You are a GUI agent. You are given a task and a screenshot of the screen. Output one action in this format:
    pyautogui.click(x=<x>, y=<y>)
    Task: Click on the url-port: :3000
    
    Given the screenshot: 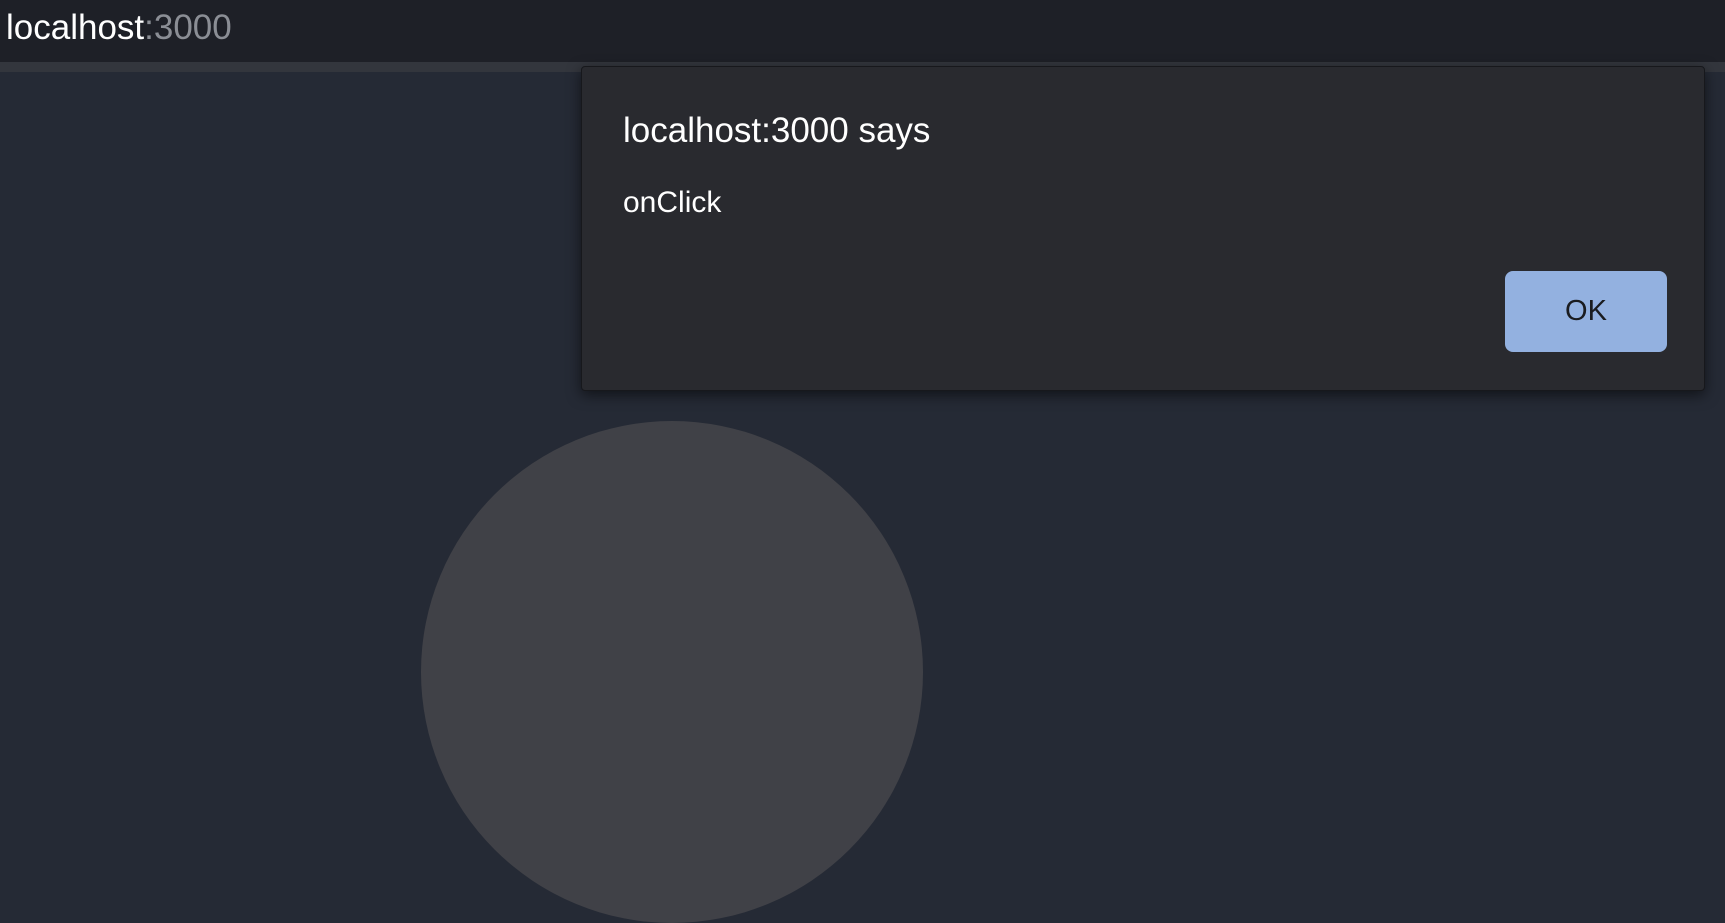 What is the action you would take?
    pyautogui.click(x=188, y=27)
    